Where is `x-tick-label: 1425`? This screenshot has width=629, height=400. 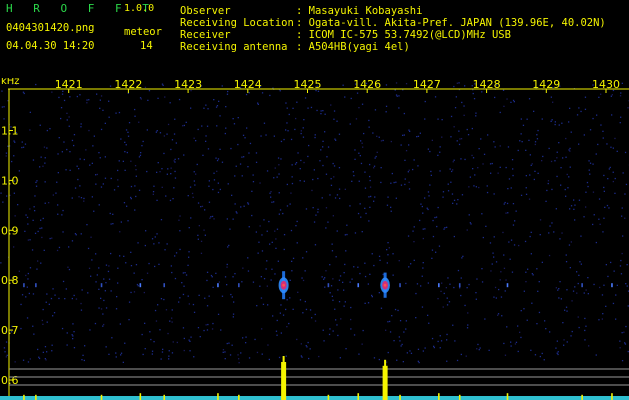 x-tick-label: 1425 is located at coordinates (308, 84).